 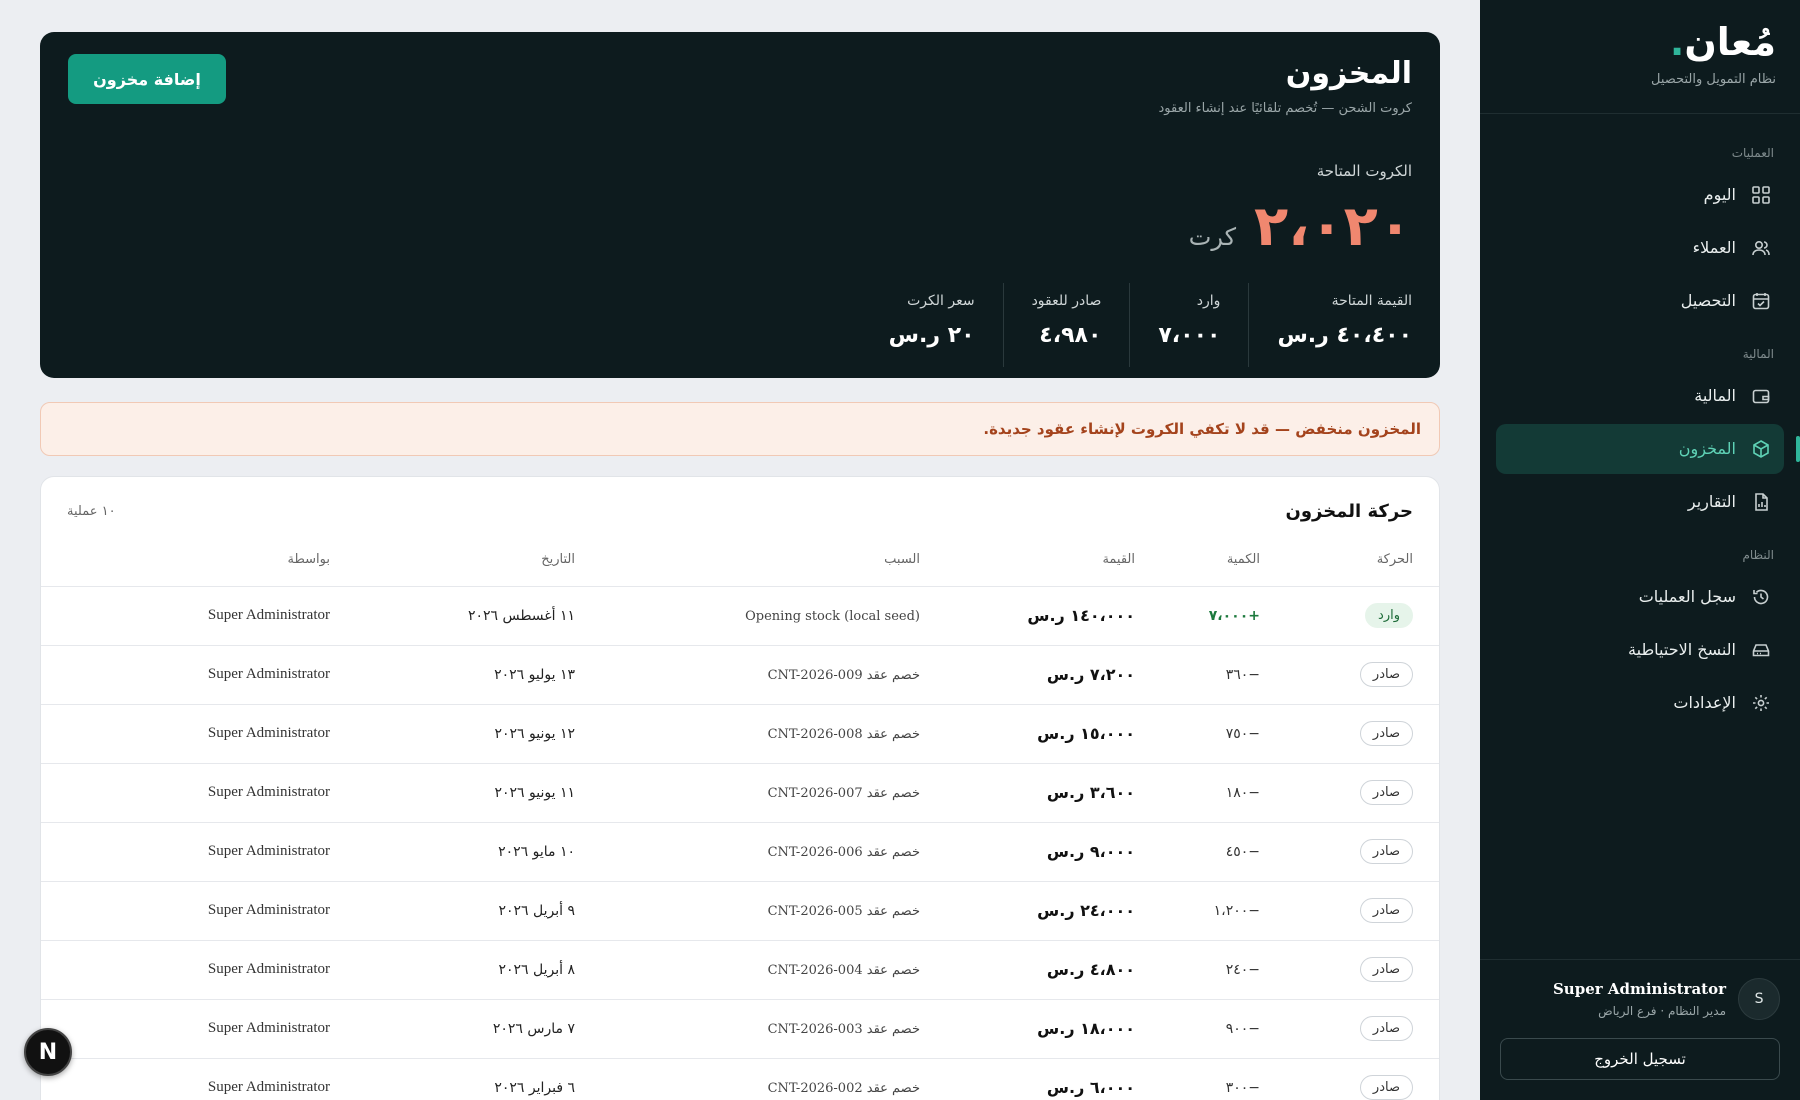 What do you see at coordinates (843, 852) in the screenshot?
I see `movement-reason: خصم عقد CNT-2026-006` at bounding box center [843, 852].